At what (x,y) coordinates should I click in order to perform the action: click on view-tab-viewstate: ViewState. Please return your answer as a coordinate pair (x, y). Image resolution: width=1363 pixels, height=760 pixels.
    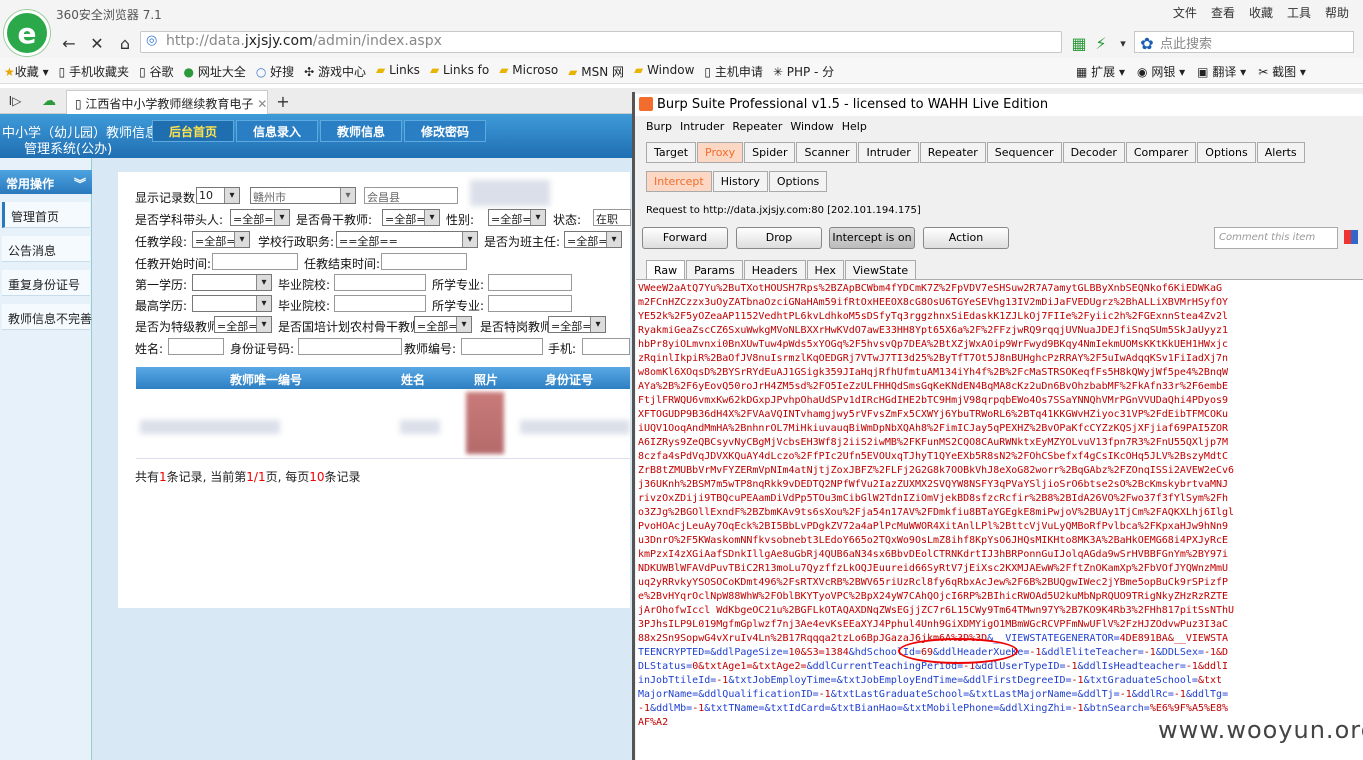
    Looking at the image, I should click on (880, 270).